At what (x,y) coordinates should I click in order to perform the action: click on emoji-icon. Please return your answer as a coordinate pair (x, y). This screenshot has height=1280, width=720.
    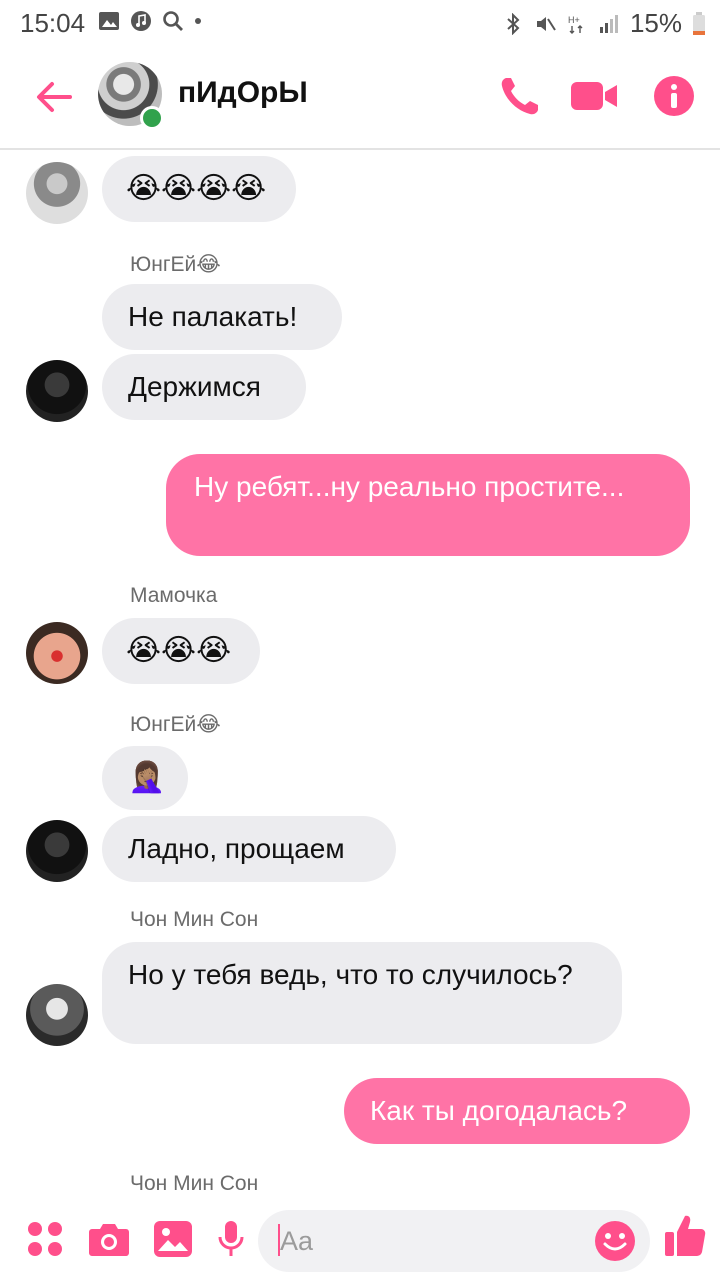
    Looking at the image, I should click on (615, 1241).